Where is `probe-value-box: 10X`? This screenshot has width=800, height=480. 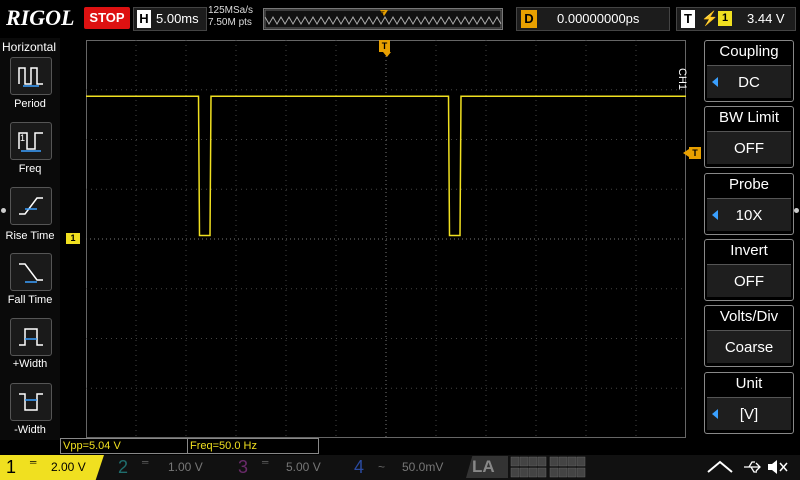
probe-value-box: 10X is located at coordinates (749, 214).